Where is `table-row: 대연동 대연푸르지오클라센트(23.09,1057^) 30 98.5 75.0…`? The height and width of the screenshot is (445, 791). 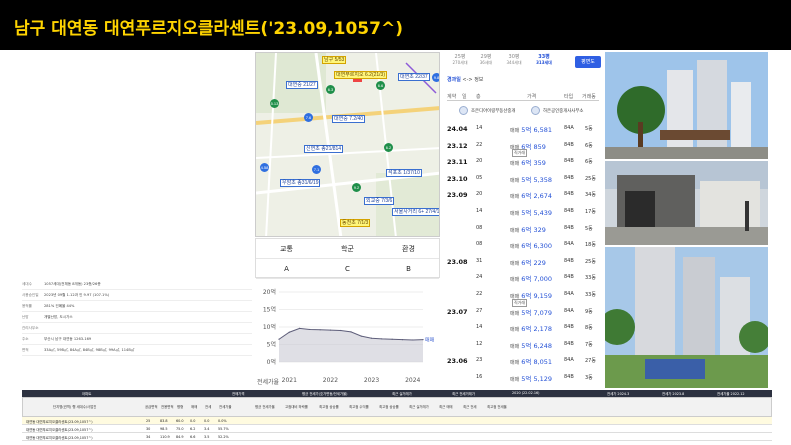 table-row: 대연동 대연푸르지오클라센트(23.09,1057^) 30 98.5 75.0… is located at coordinates (397, 429).